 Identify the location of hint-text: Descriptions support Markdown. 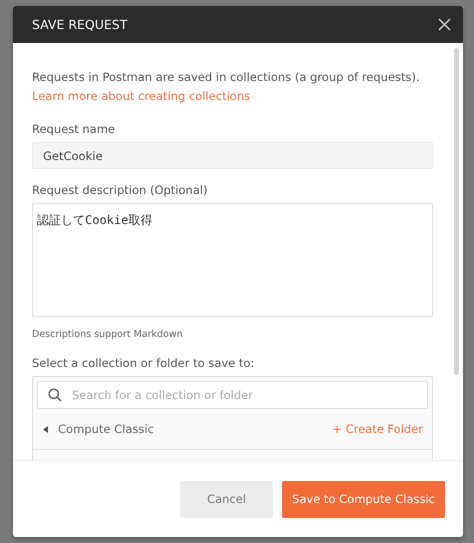
(108, 334).